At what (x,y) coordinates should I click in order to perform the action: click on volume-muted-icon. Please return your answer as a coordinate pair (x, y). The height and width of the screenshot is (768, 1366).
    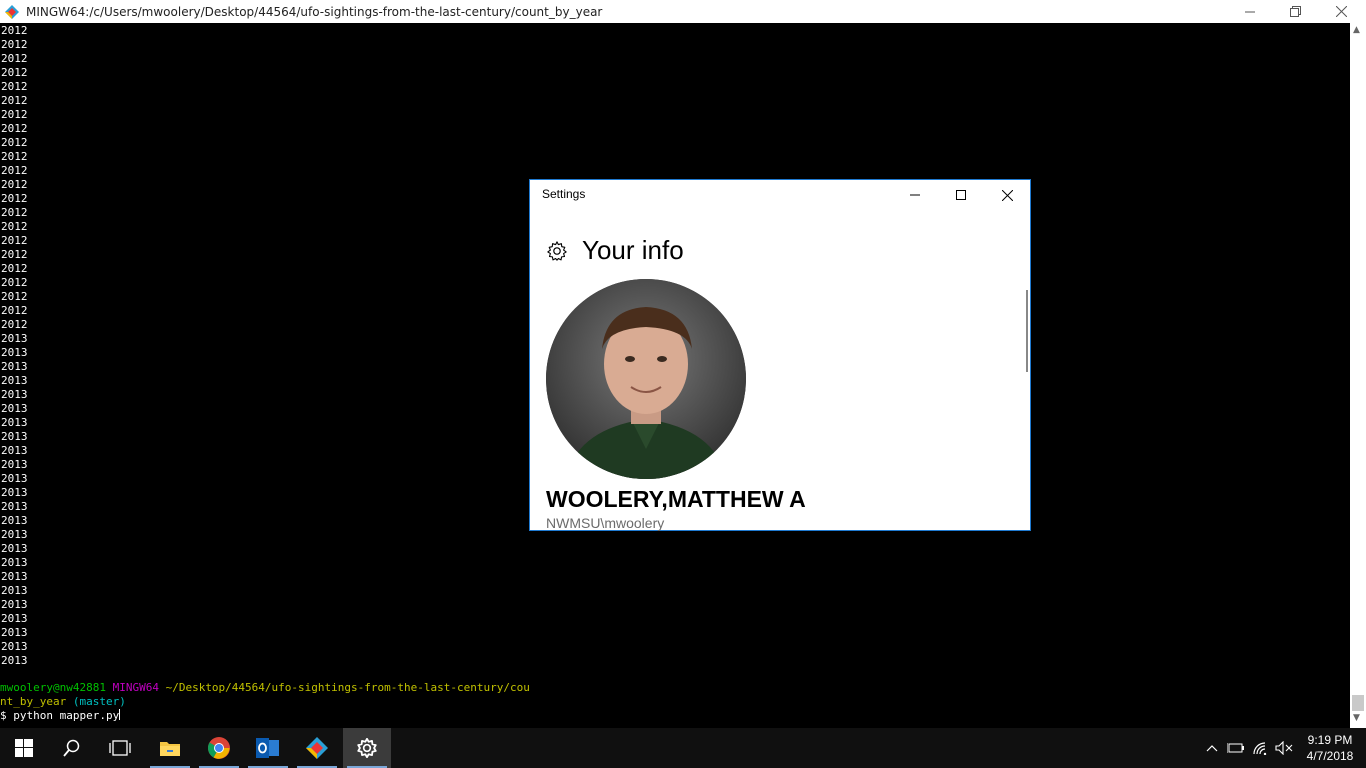
    Looking at the image, I should click on (1284, 748).